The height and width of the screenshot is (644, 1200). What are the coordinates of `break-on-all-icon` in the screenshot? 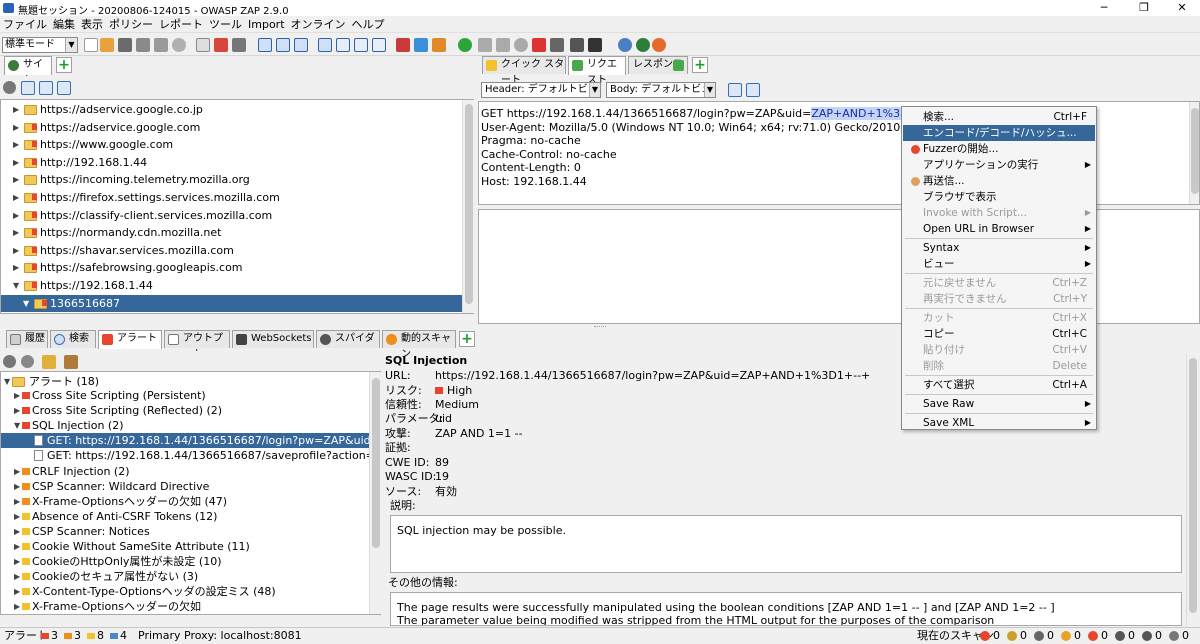 It's located at (465, 45).